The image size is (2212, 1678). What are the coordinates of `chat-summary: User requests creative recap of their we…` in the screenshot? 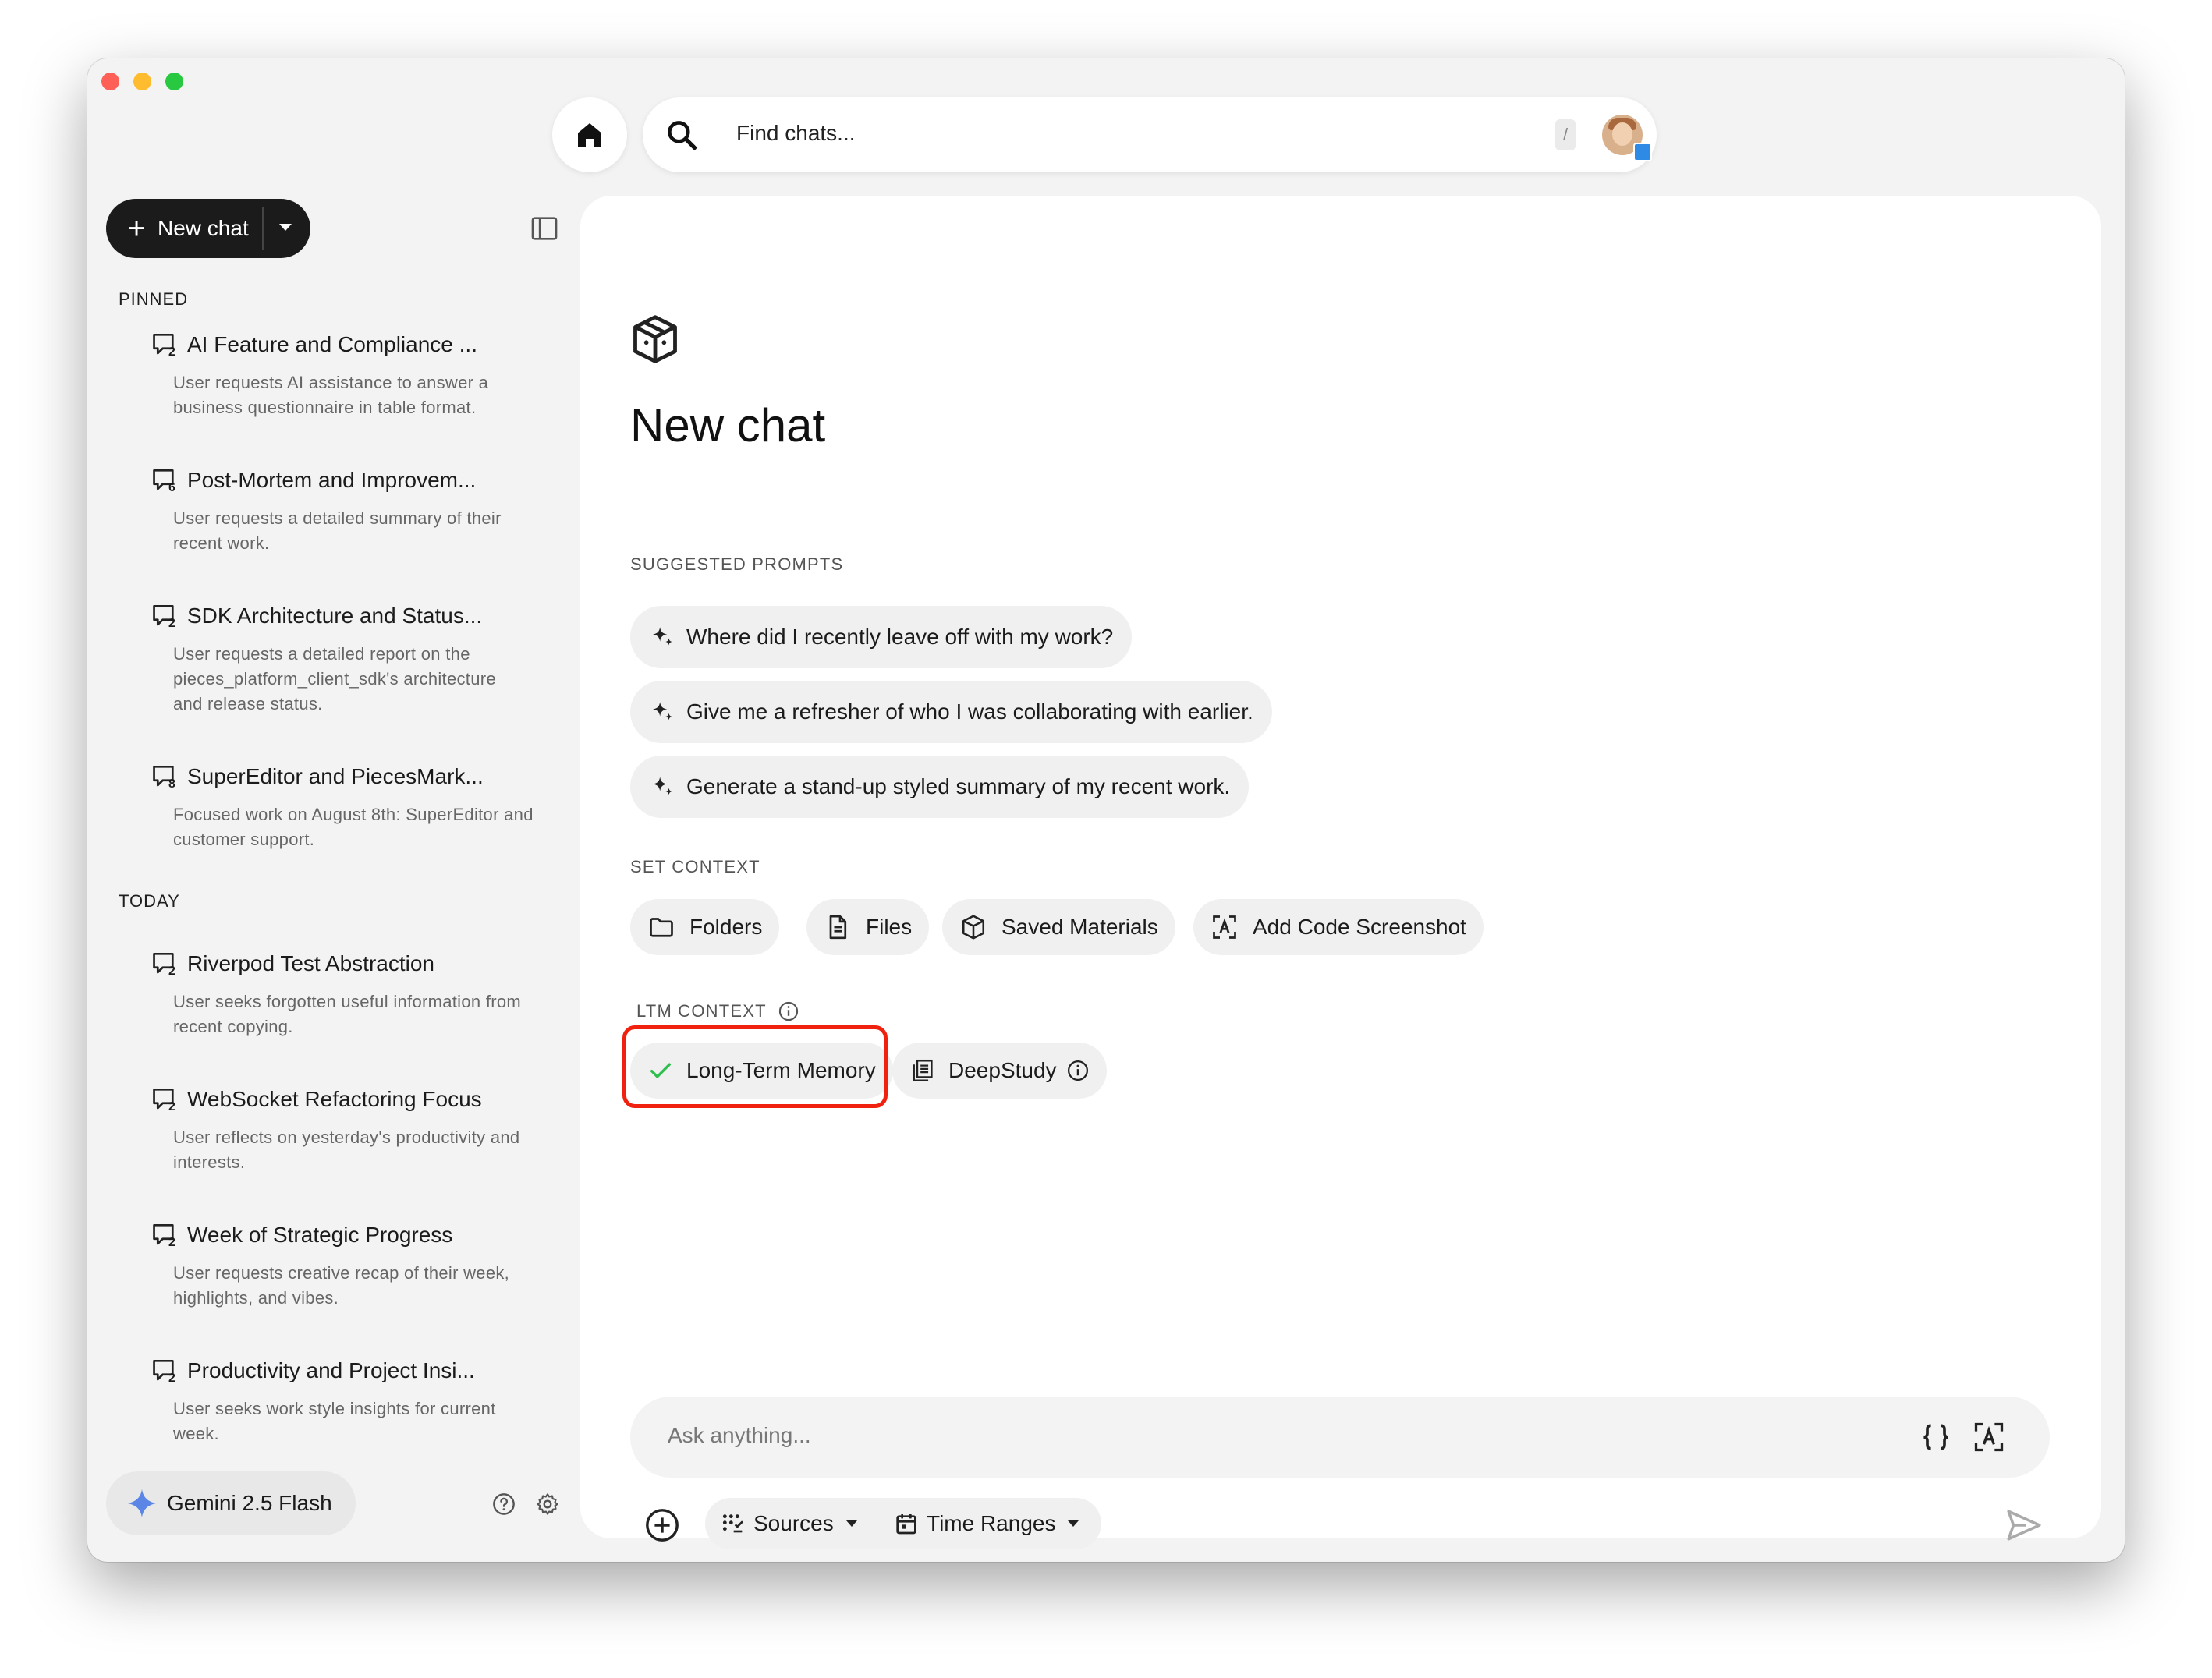 It's located at (380, 1286).